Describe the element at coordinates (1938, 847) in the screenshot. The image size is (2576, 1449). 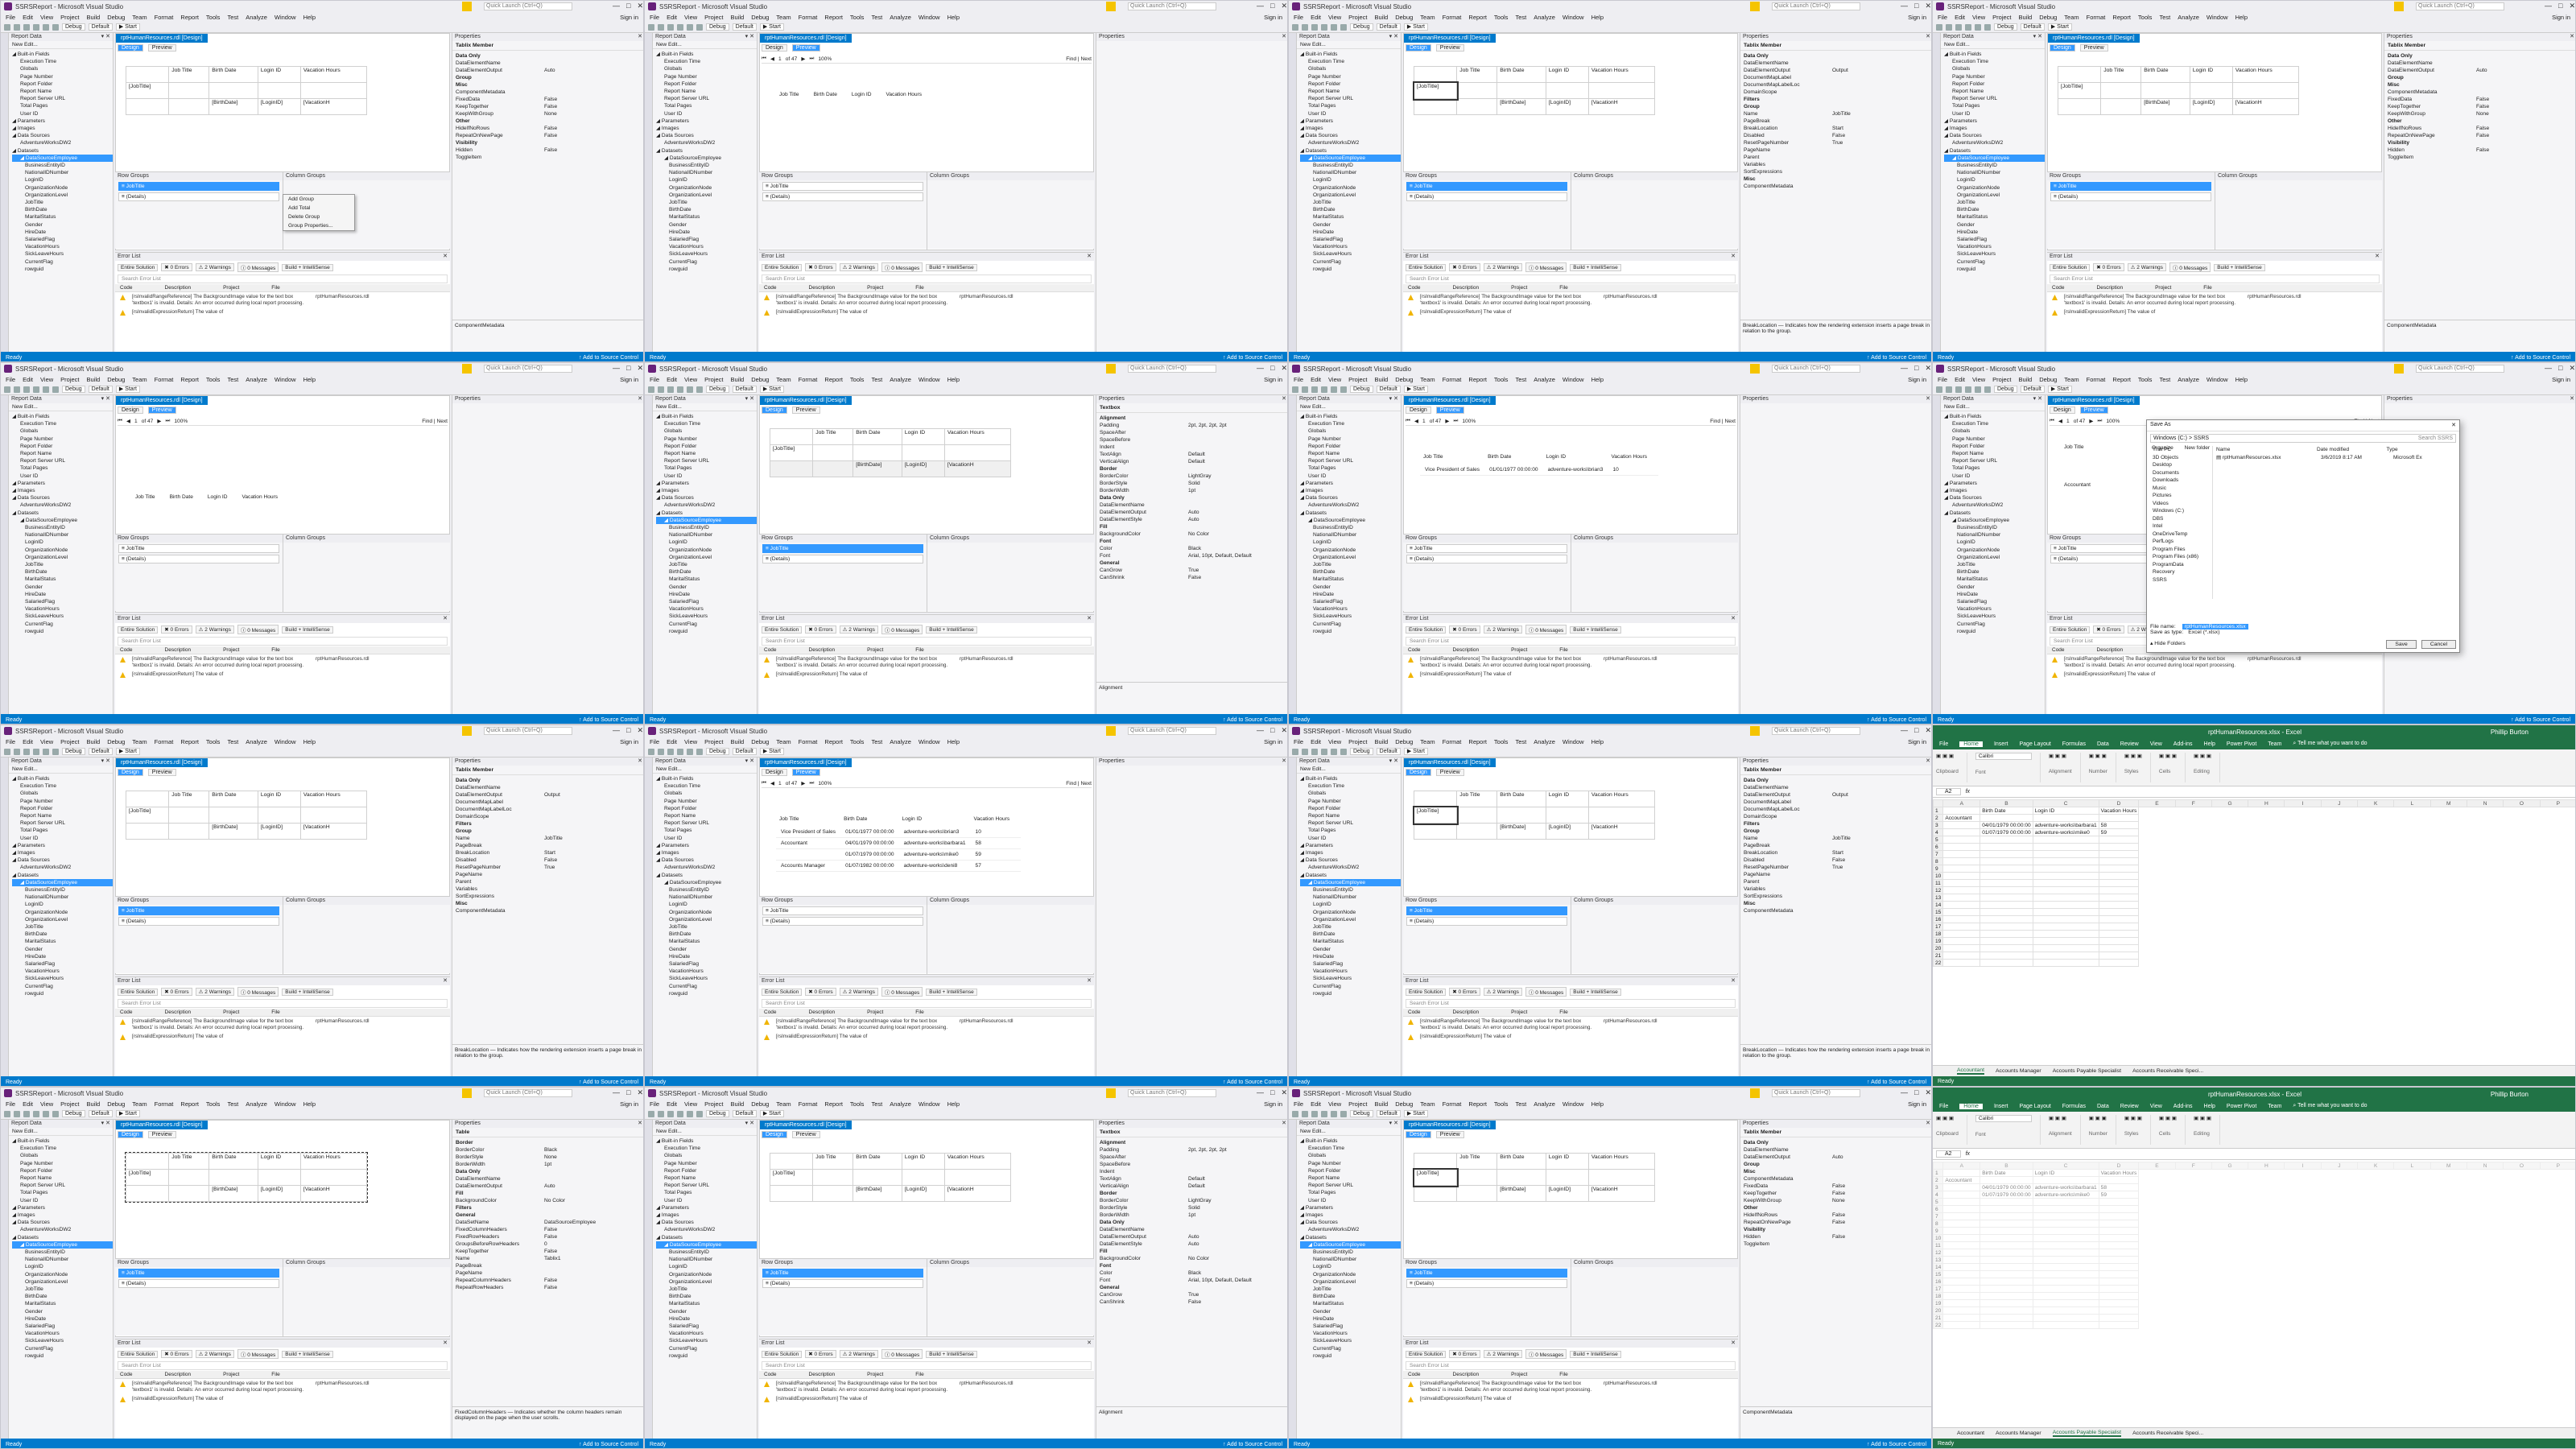
I see `row-number: 6` at that location.